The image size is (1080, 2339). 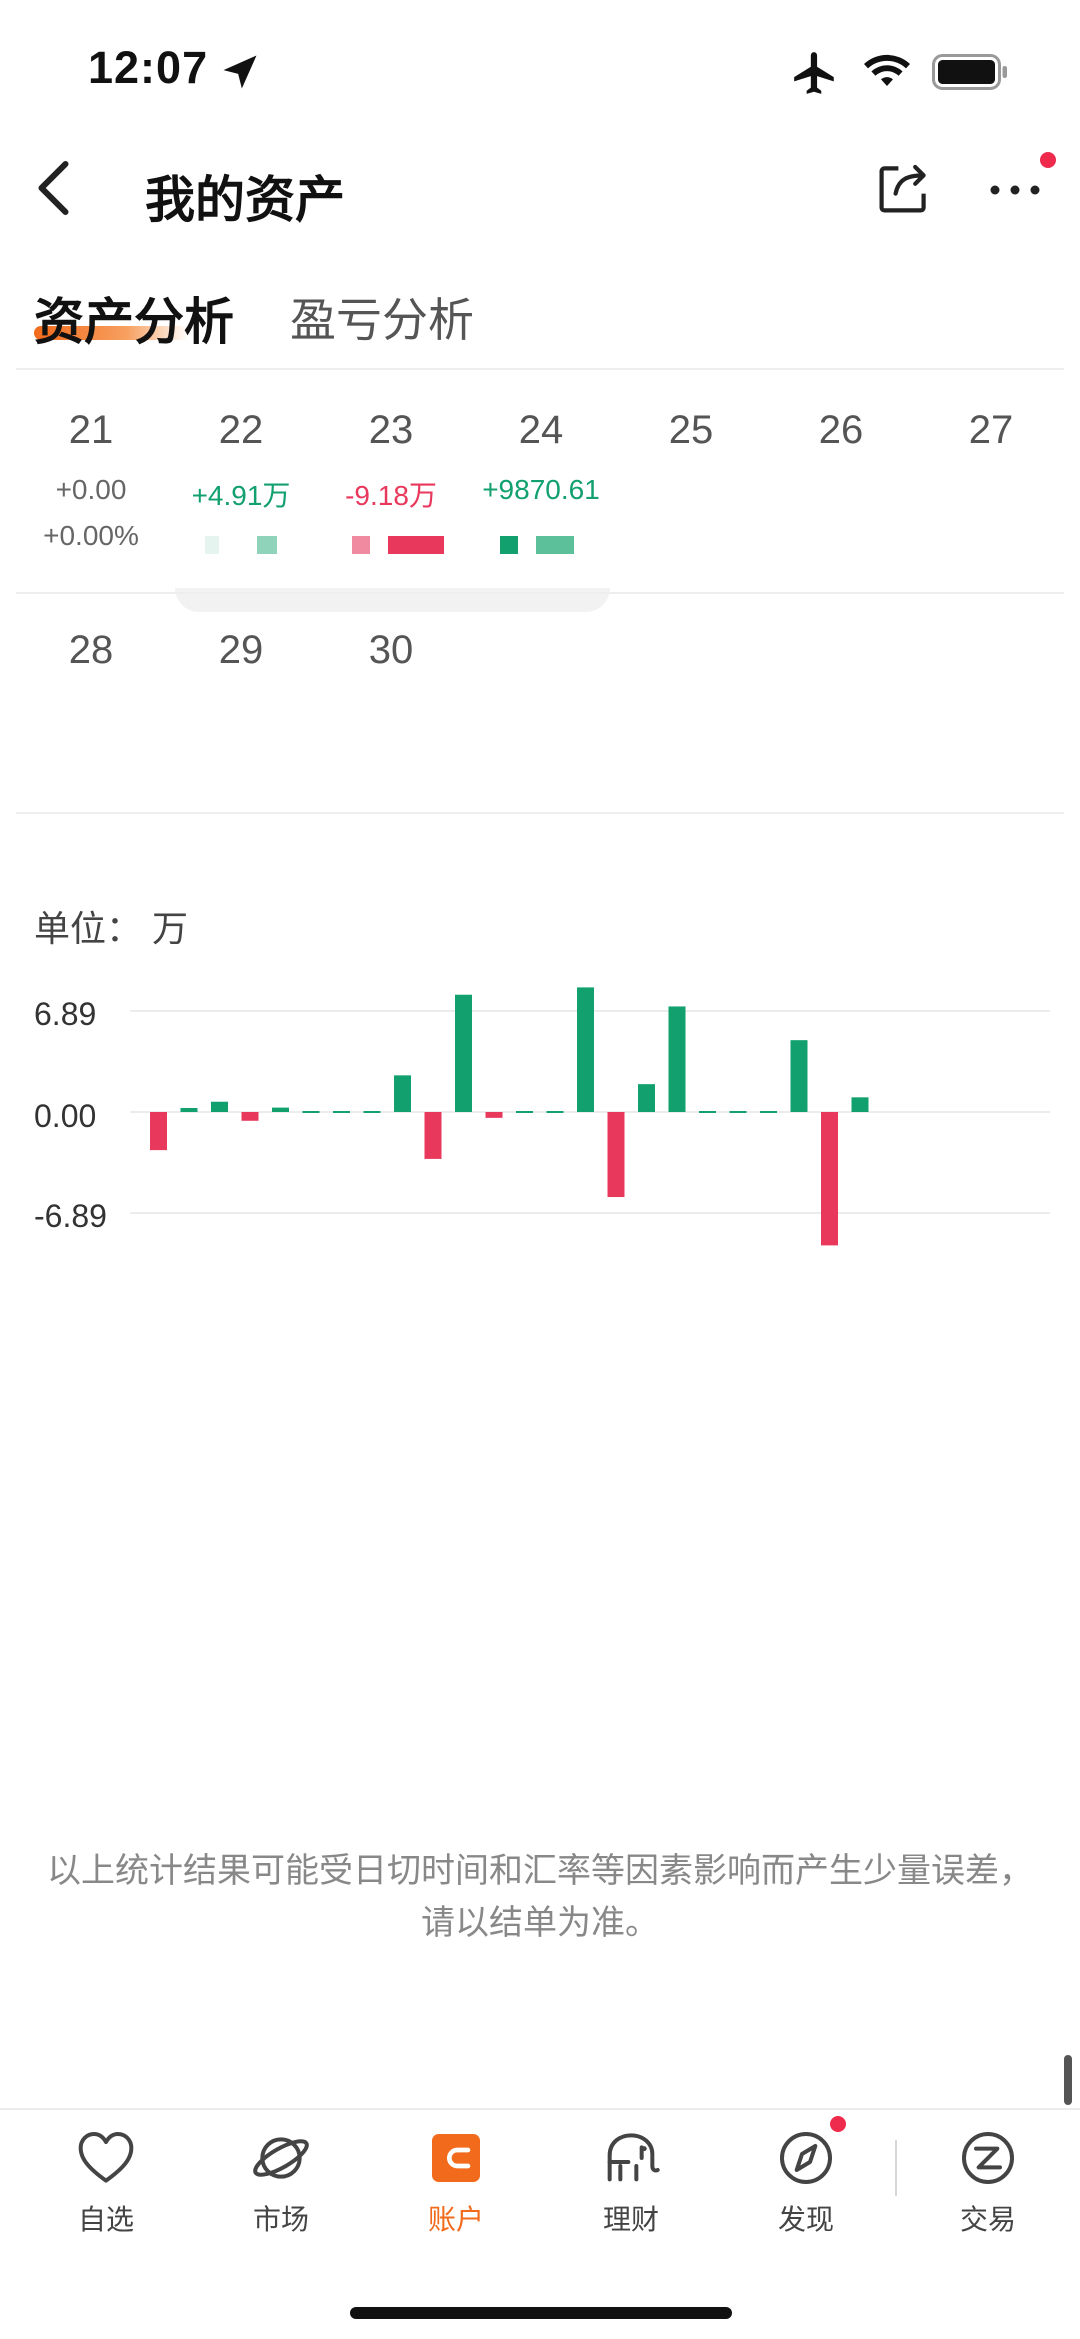 I want to click on calendar-day: 25, so click(x=691, y=430).